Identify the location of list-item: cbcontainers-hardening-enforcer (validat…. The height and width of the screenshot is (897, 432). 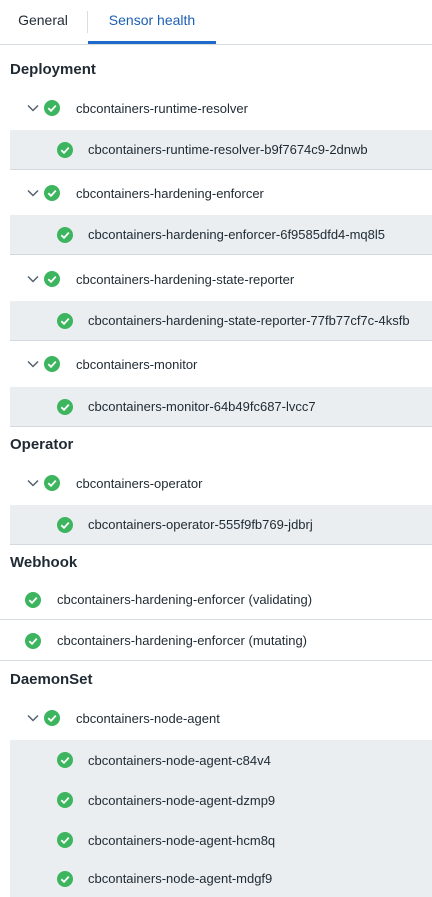
(216, 600).